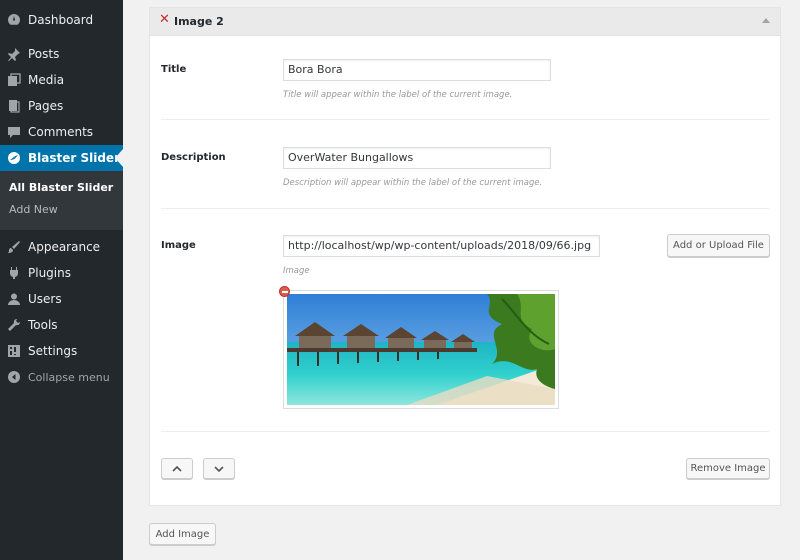 This screenshot has height=560, width=800. Describe the element at coordinates (14, 20) in the screenshot. I see `dashboard-icon` at that location.